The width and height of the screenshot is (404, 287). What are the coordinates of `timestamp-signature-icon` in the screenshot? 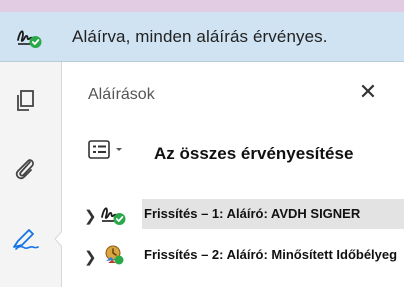 It's located at (113, 255).